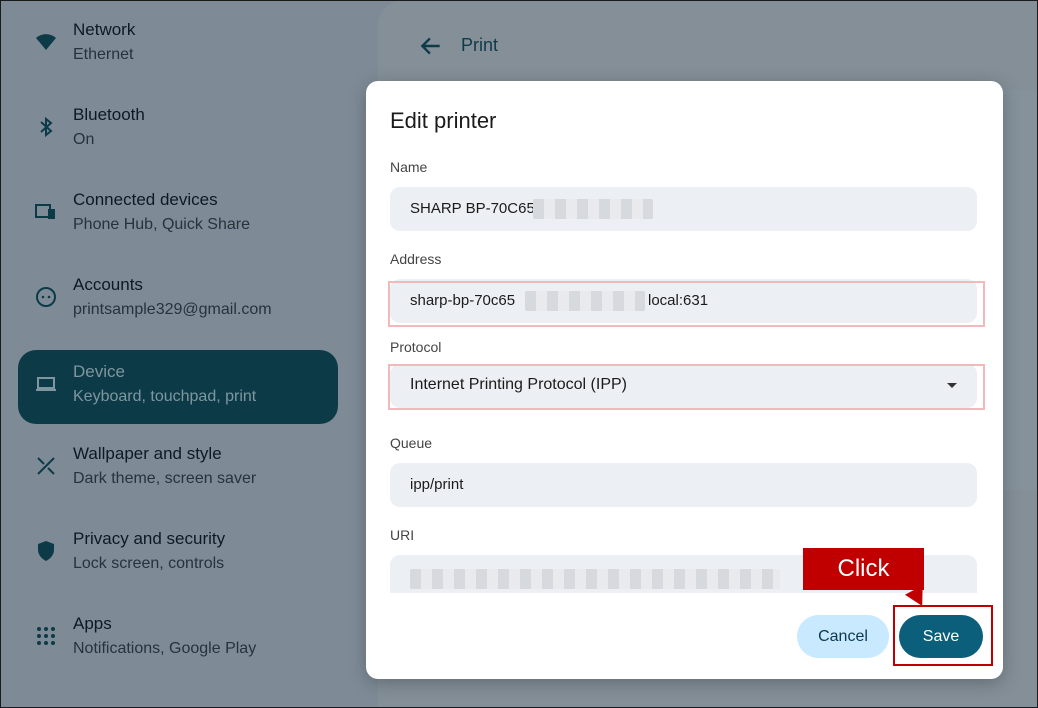 The width and height of the screenshot is (1038, 708). What do you see at coordinates (416, 259) in the screenshot?
I see `address-label: Address` at bounding box center [416, 259].